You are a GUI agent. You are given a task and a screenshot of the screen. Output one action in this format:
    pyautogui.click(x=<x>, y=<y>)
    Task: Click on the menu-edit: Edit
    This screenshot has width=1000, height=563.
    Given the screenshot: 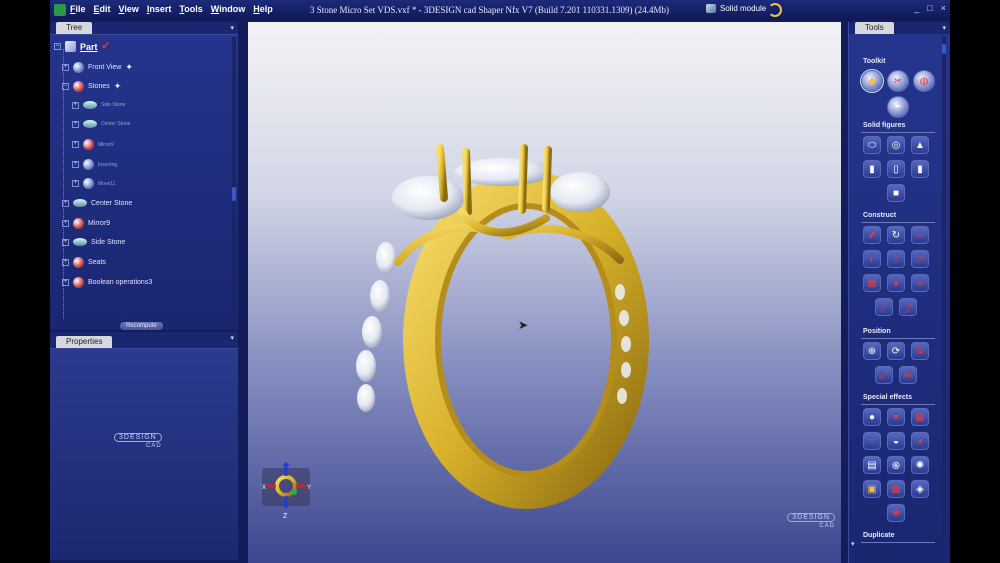 What is the action you would take?
    pyautogui.click(x=102, y=9)
    